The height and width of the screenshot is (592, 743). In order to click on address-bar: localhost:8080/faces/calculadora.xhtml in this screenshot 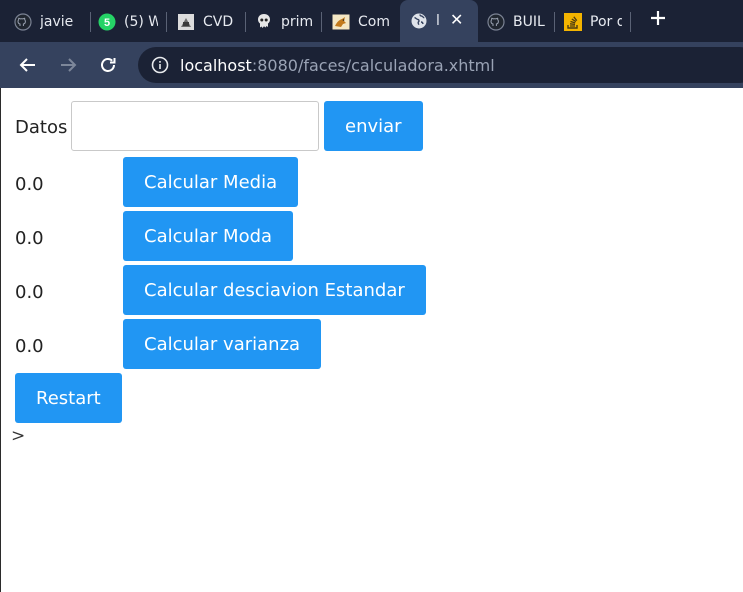, I will do `click(440, 65)`.